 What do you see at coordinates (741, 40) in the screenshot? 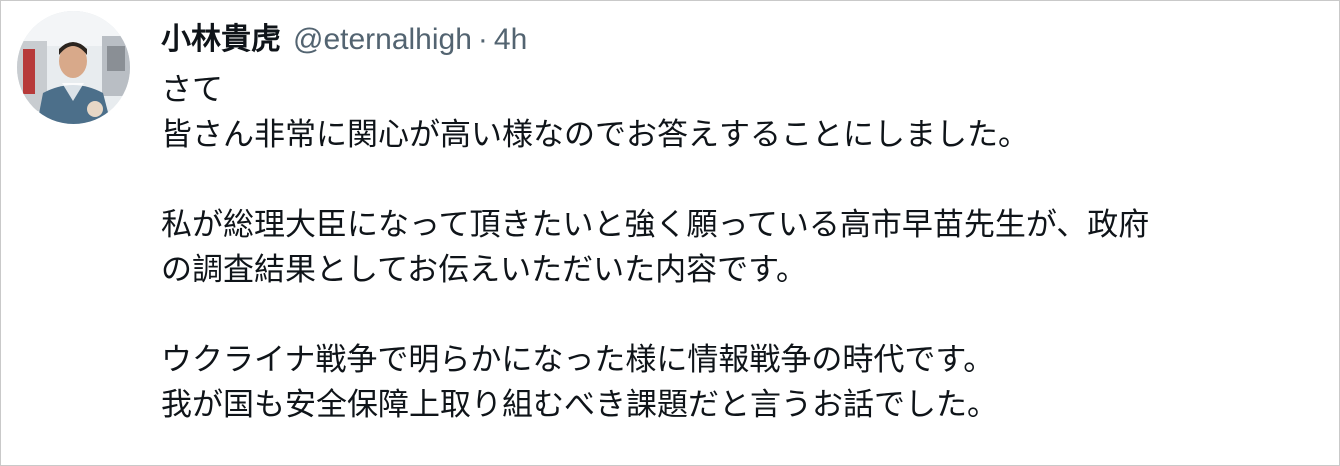
I see `tweet-header: 小林貴虎 @eternalhigh · 4h` at bounding box center [741, 40].